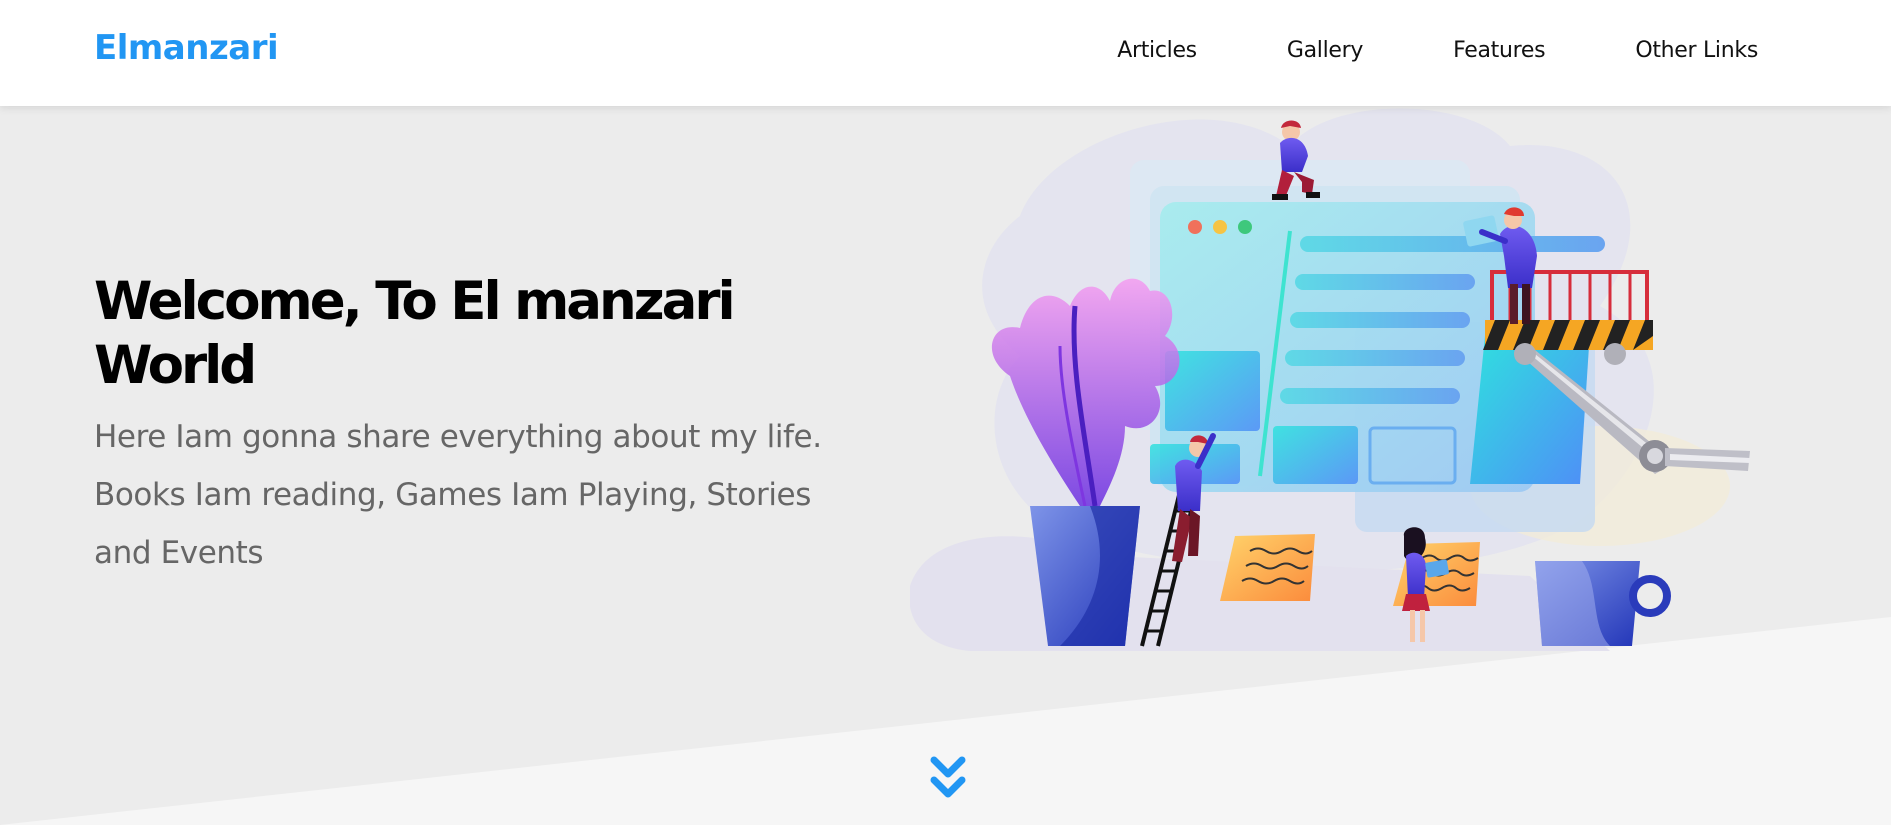 This screenshot has width=1891, height=825. I want to click on site-logo: Elmanzari, so click(186, 48).